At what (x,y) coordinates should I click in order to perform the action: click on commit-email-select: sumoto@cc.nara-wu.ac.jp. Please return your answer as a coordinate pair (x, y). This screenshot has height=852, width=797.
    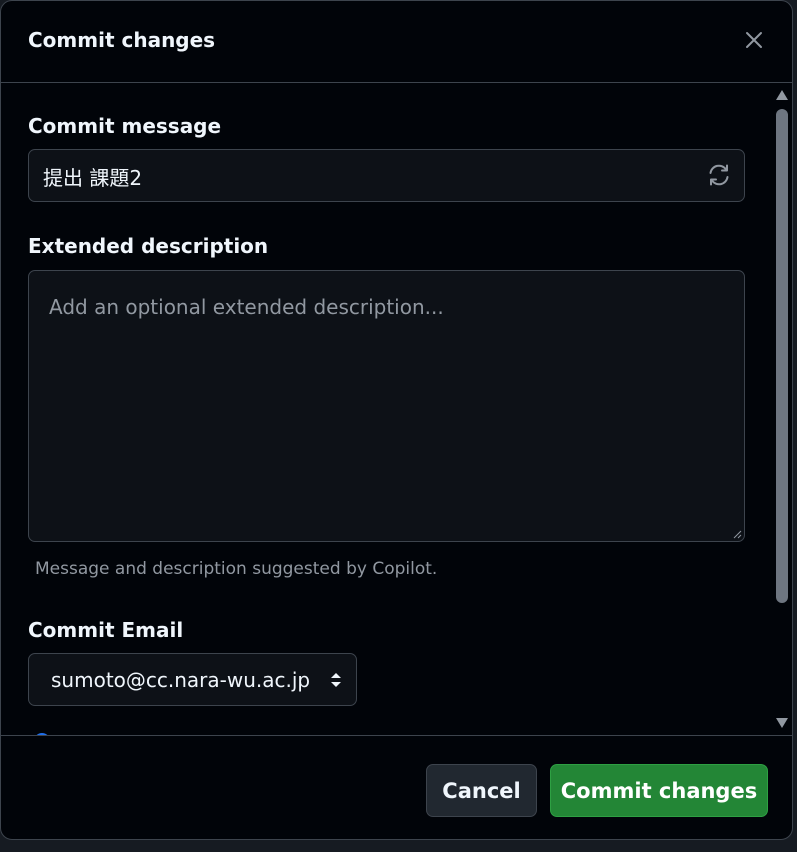
    Looking at the image, I should click on (192, 679).